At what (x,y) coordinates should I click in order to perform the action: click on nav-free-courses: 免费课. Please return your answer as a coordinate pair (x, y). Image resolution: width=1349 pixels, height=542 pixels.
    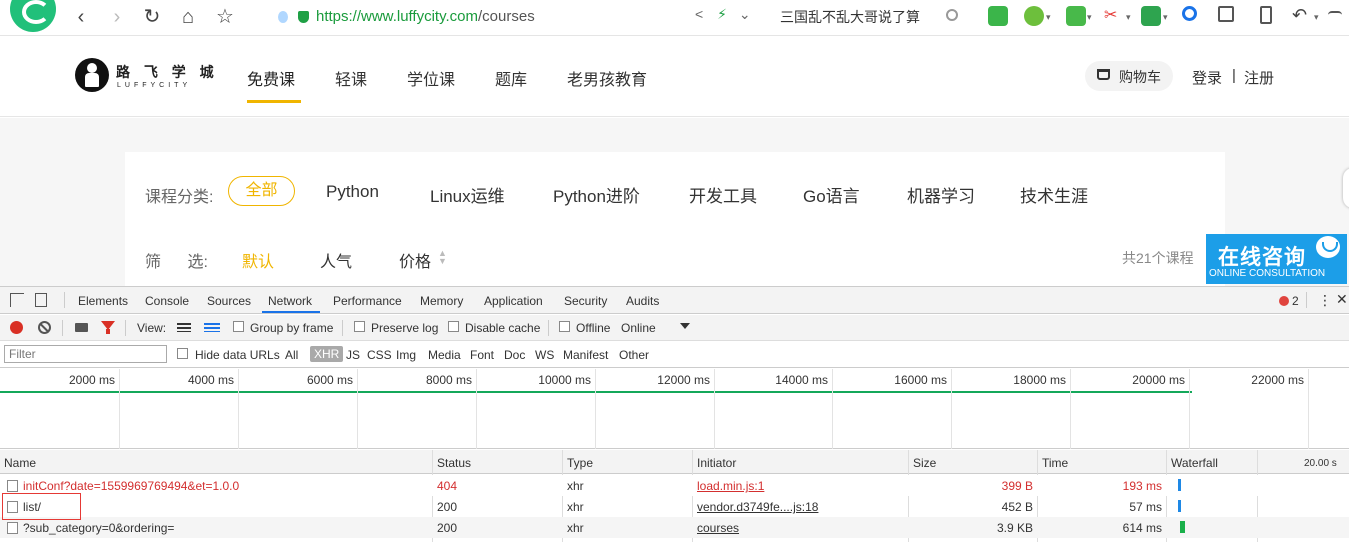
    Looking at the image, I should click on (271, 78).